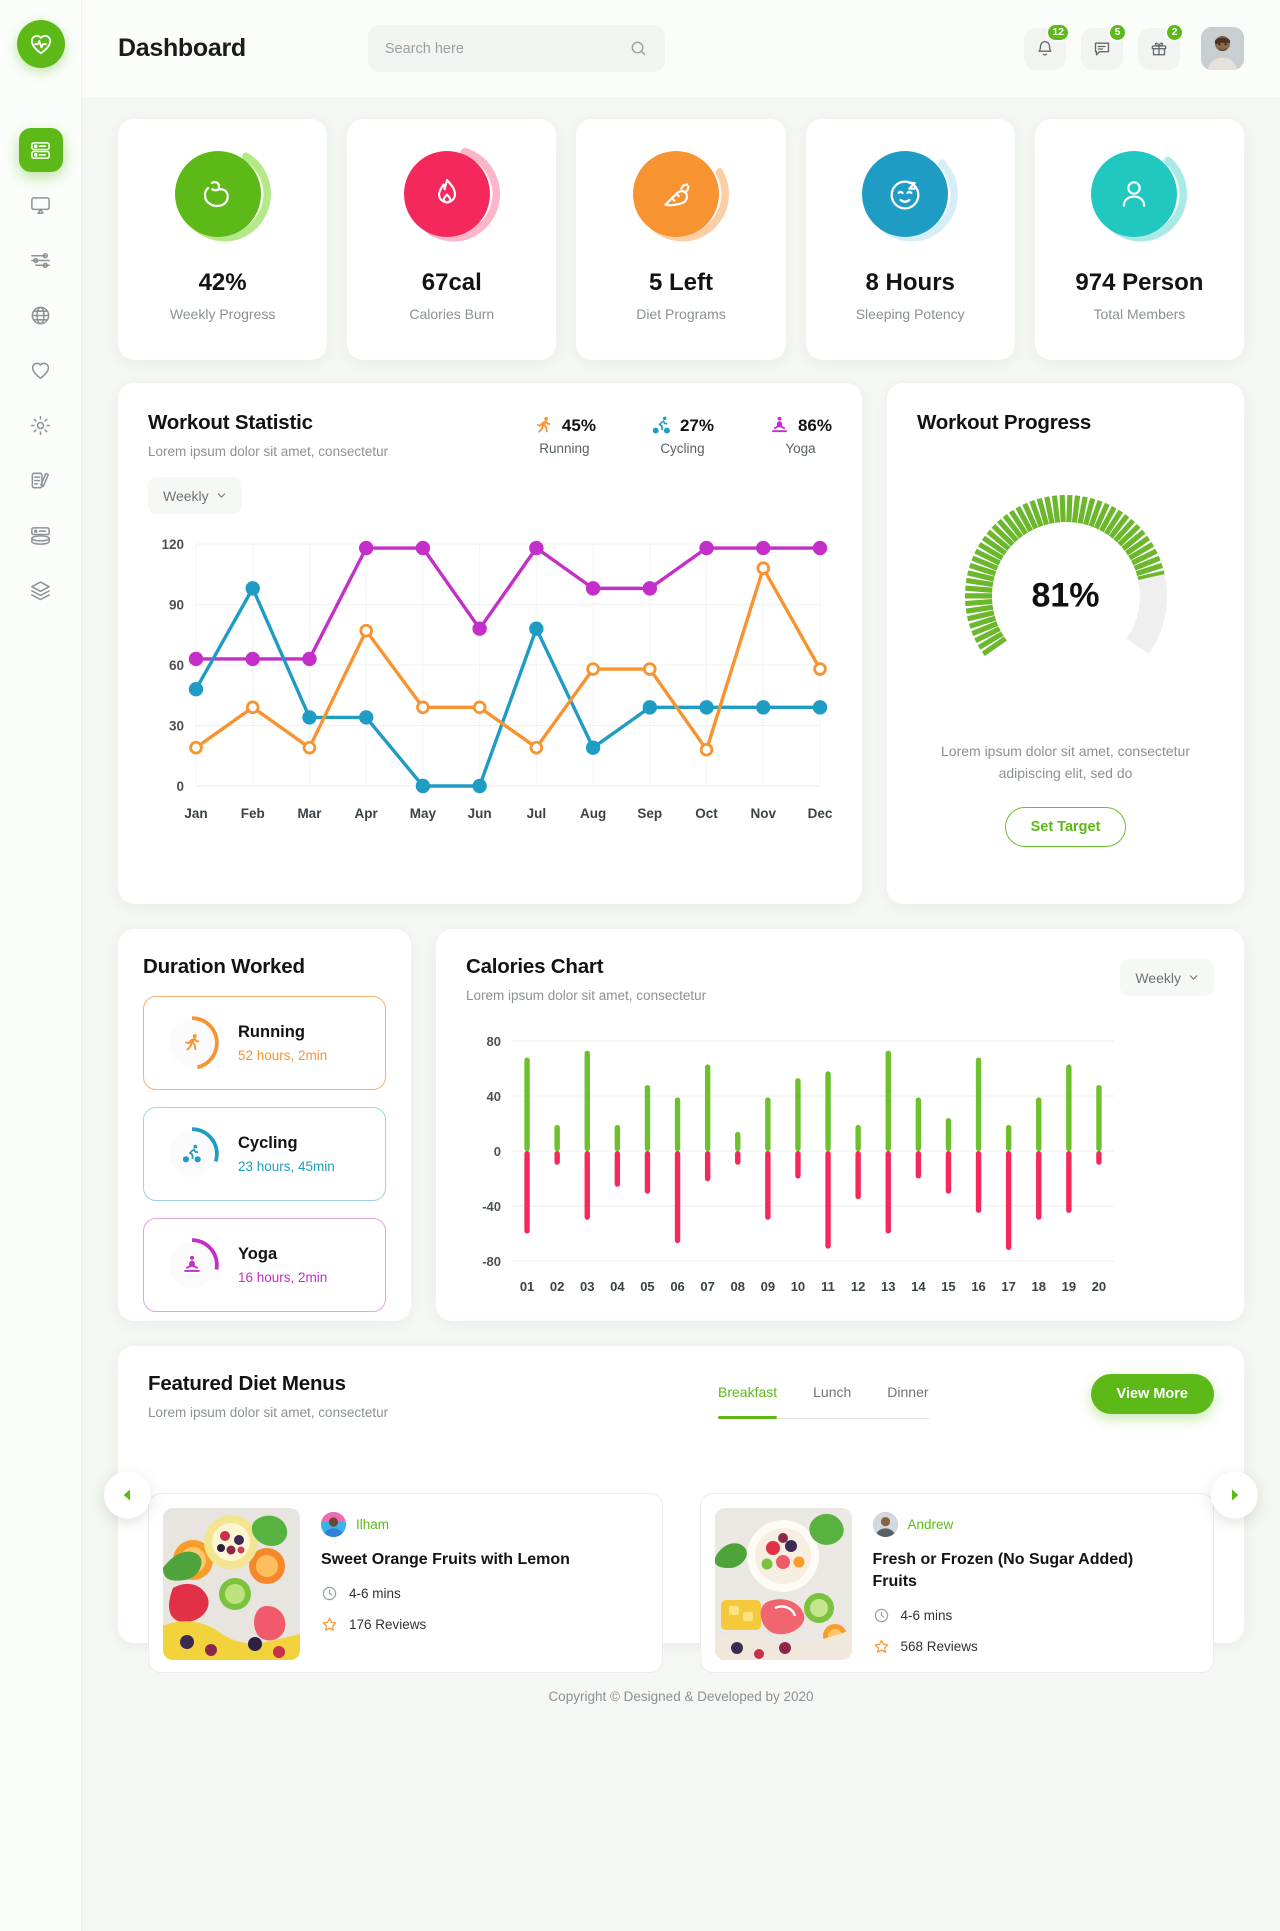 Image resolution: width=1280 pixels, height=1931 pixels. What do you see at coordinates (798, 1286) in the screenshot?
I see `svg-text: 10` at bounding box center [798, 1286].